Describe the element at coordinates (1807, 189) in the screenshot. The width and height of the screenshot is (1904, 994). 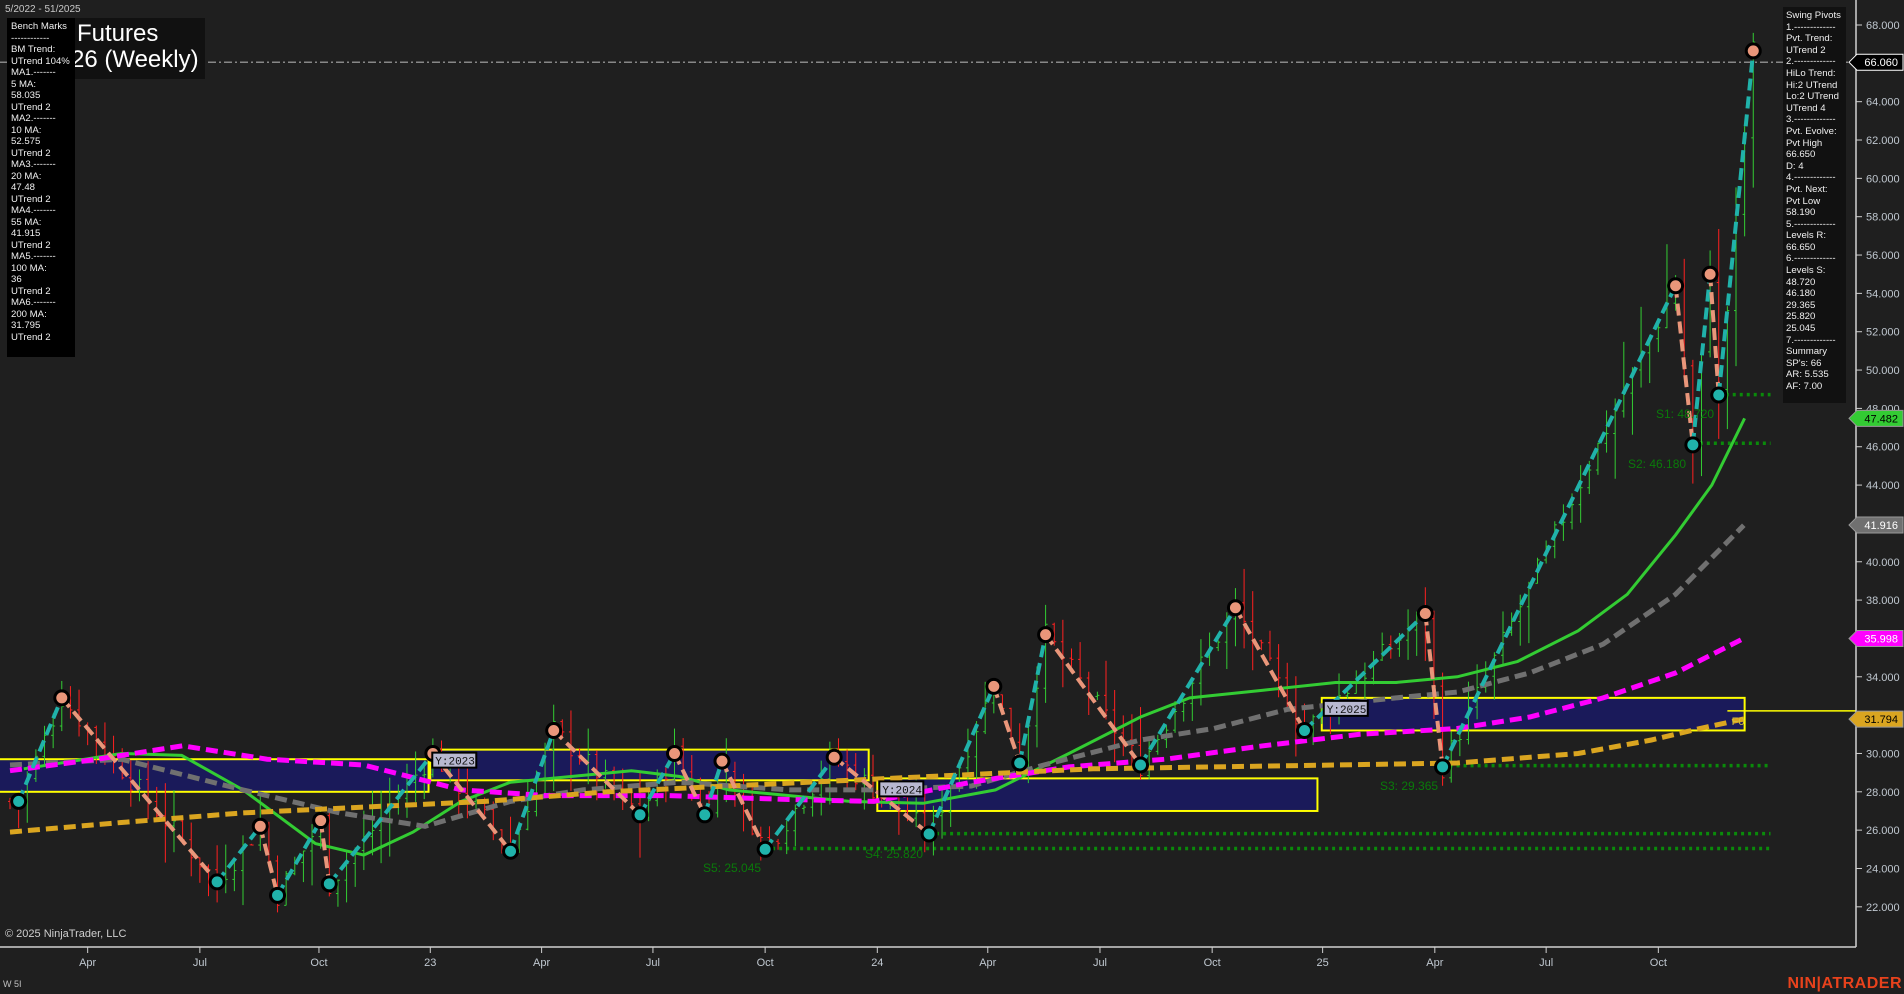
I see `panel-line: Pvt. Next:` at that location.